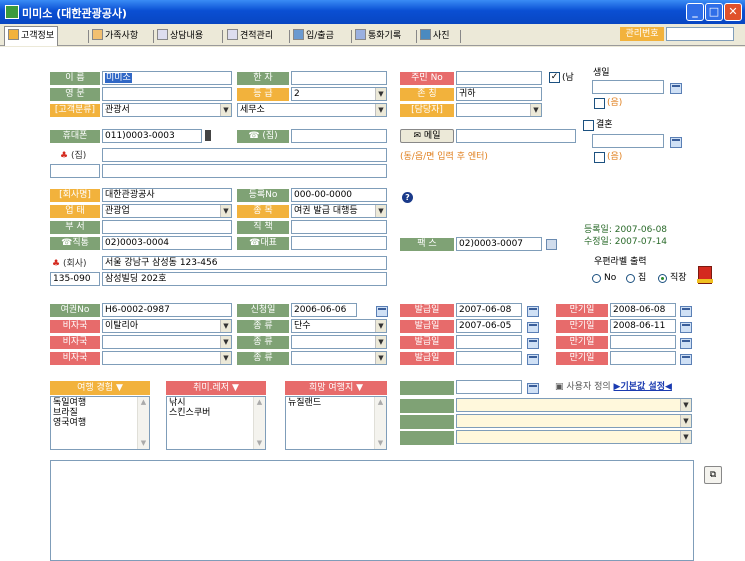  I want to click on fax-send-icon, so click(551, 244).